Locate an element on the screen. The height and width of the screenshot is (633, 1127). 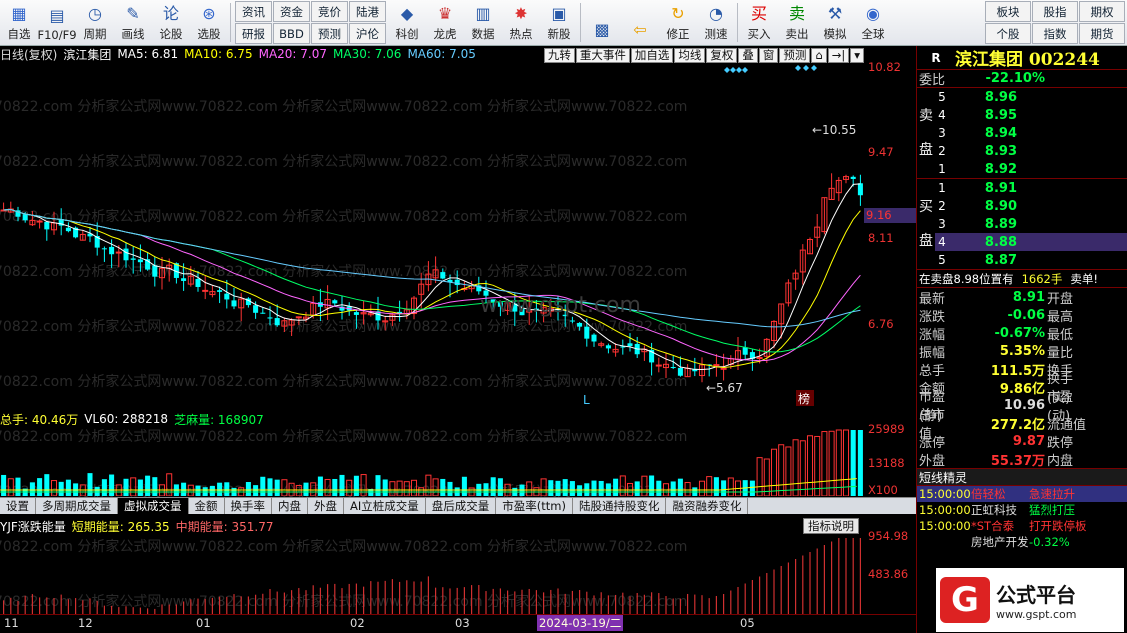
toolbar-fix-button: ↻ 修正 is located at coordinates (678, 22).